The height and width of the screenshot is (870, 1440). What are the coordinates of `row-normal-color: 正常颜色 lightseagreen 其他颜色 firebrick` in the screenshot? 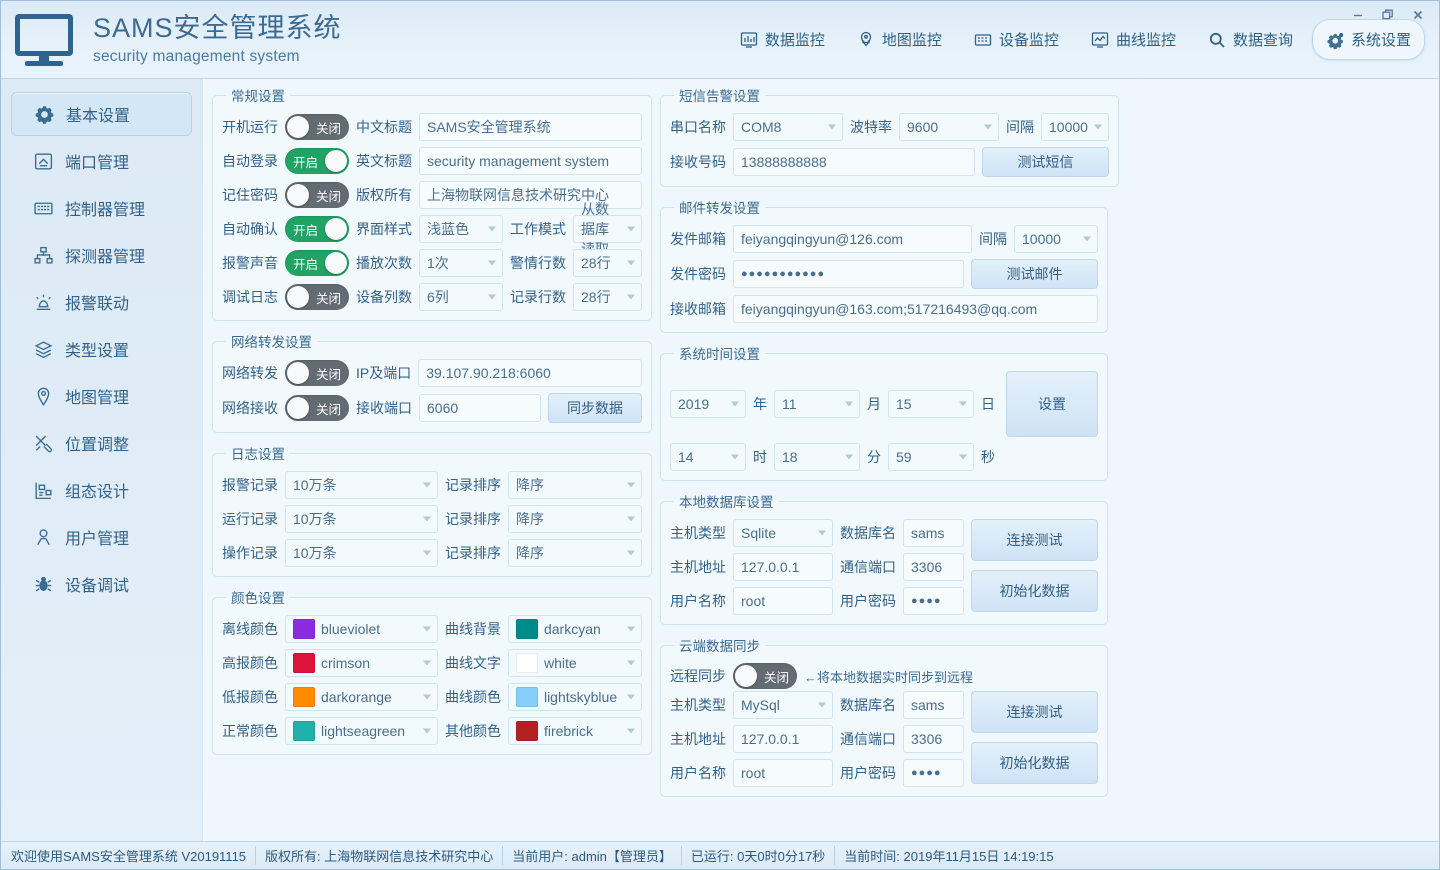 It's located at (432, 731).